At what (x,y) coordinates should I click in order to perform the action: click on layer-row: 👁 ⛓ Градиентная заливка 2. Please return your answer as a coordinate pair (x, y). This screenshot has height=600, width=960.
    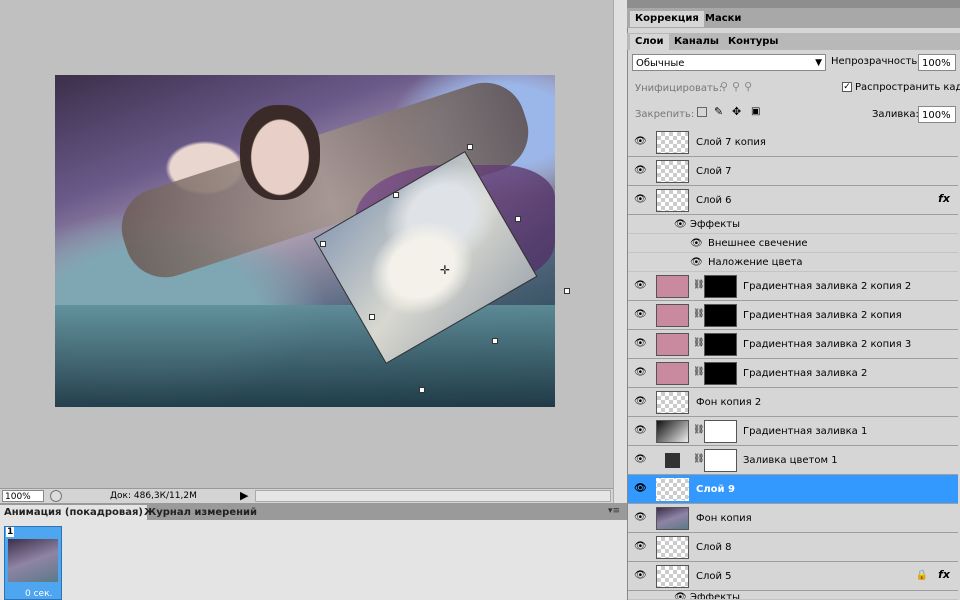
    Looking at the image, I should click on (793, 373).